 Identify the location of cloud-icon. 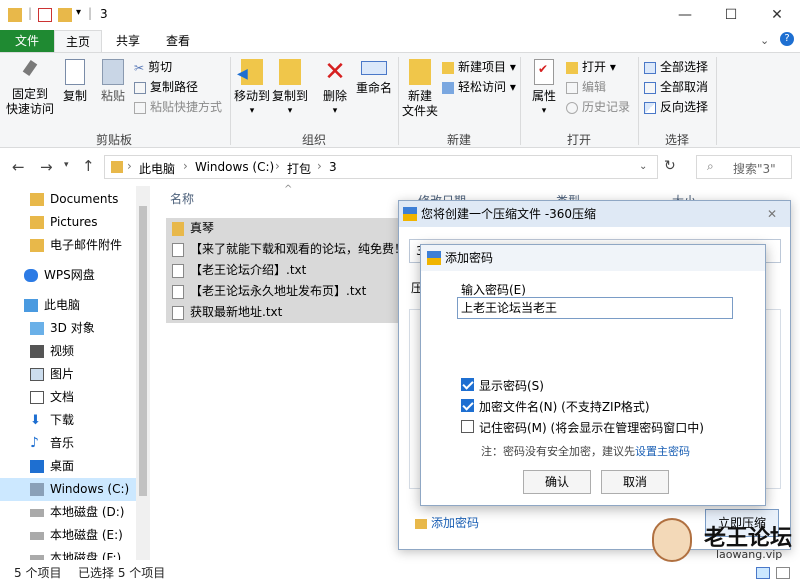
(31, 275).